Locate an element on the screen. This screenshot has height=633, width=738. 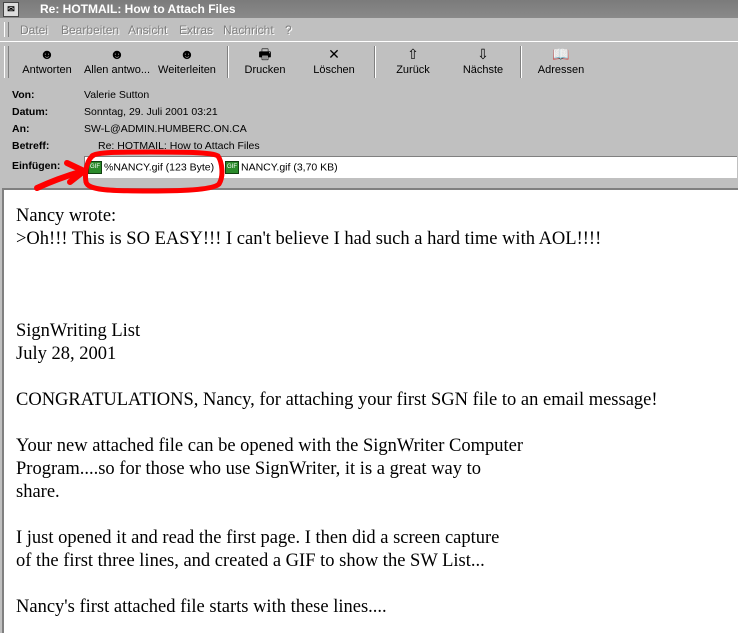
attachments-label: Einfügen: is located at coordinates (36, 166).